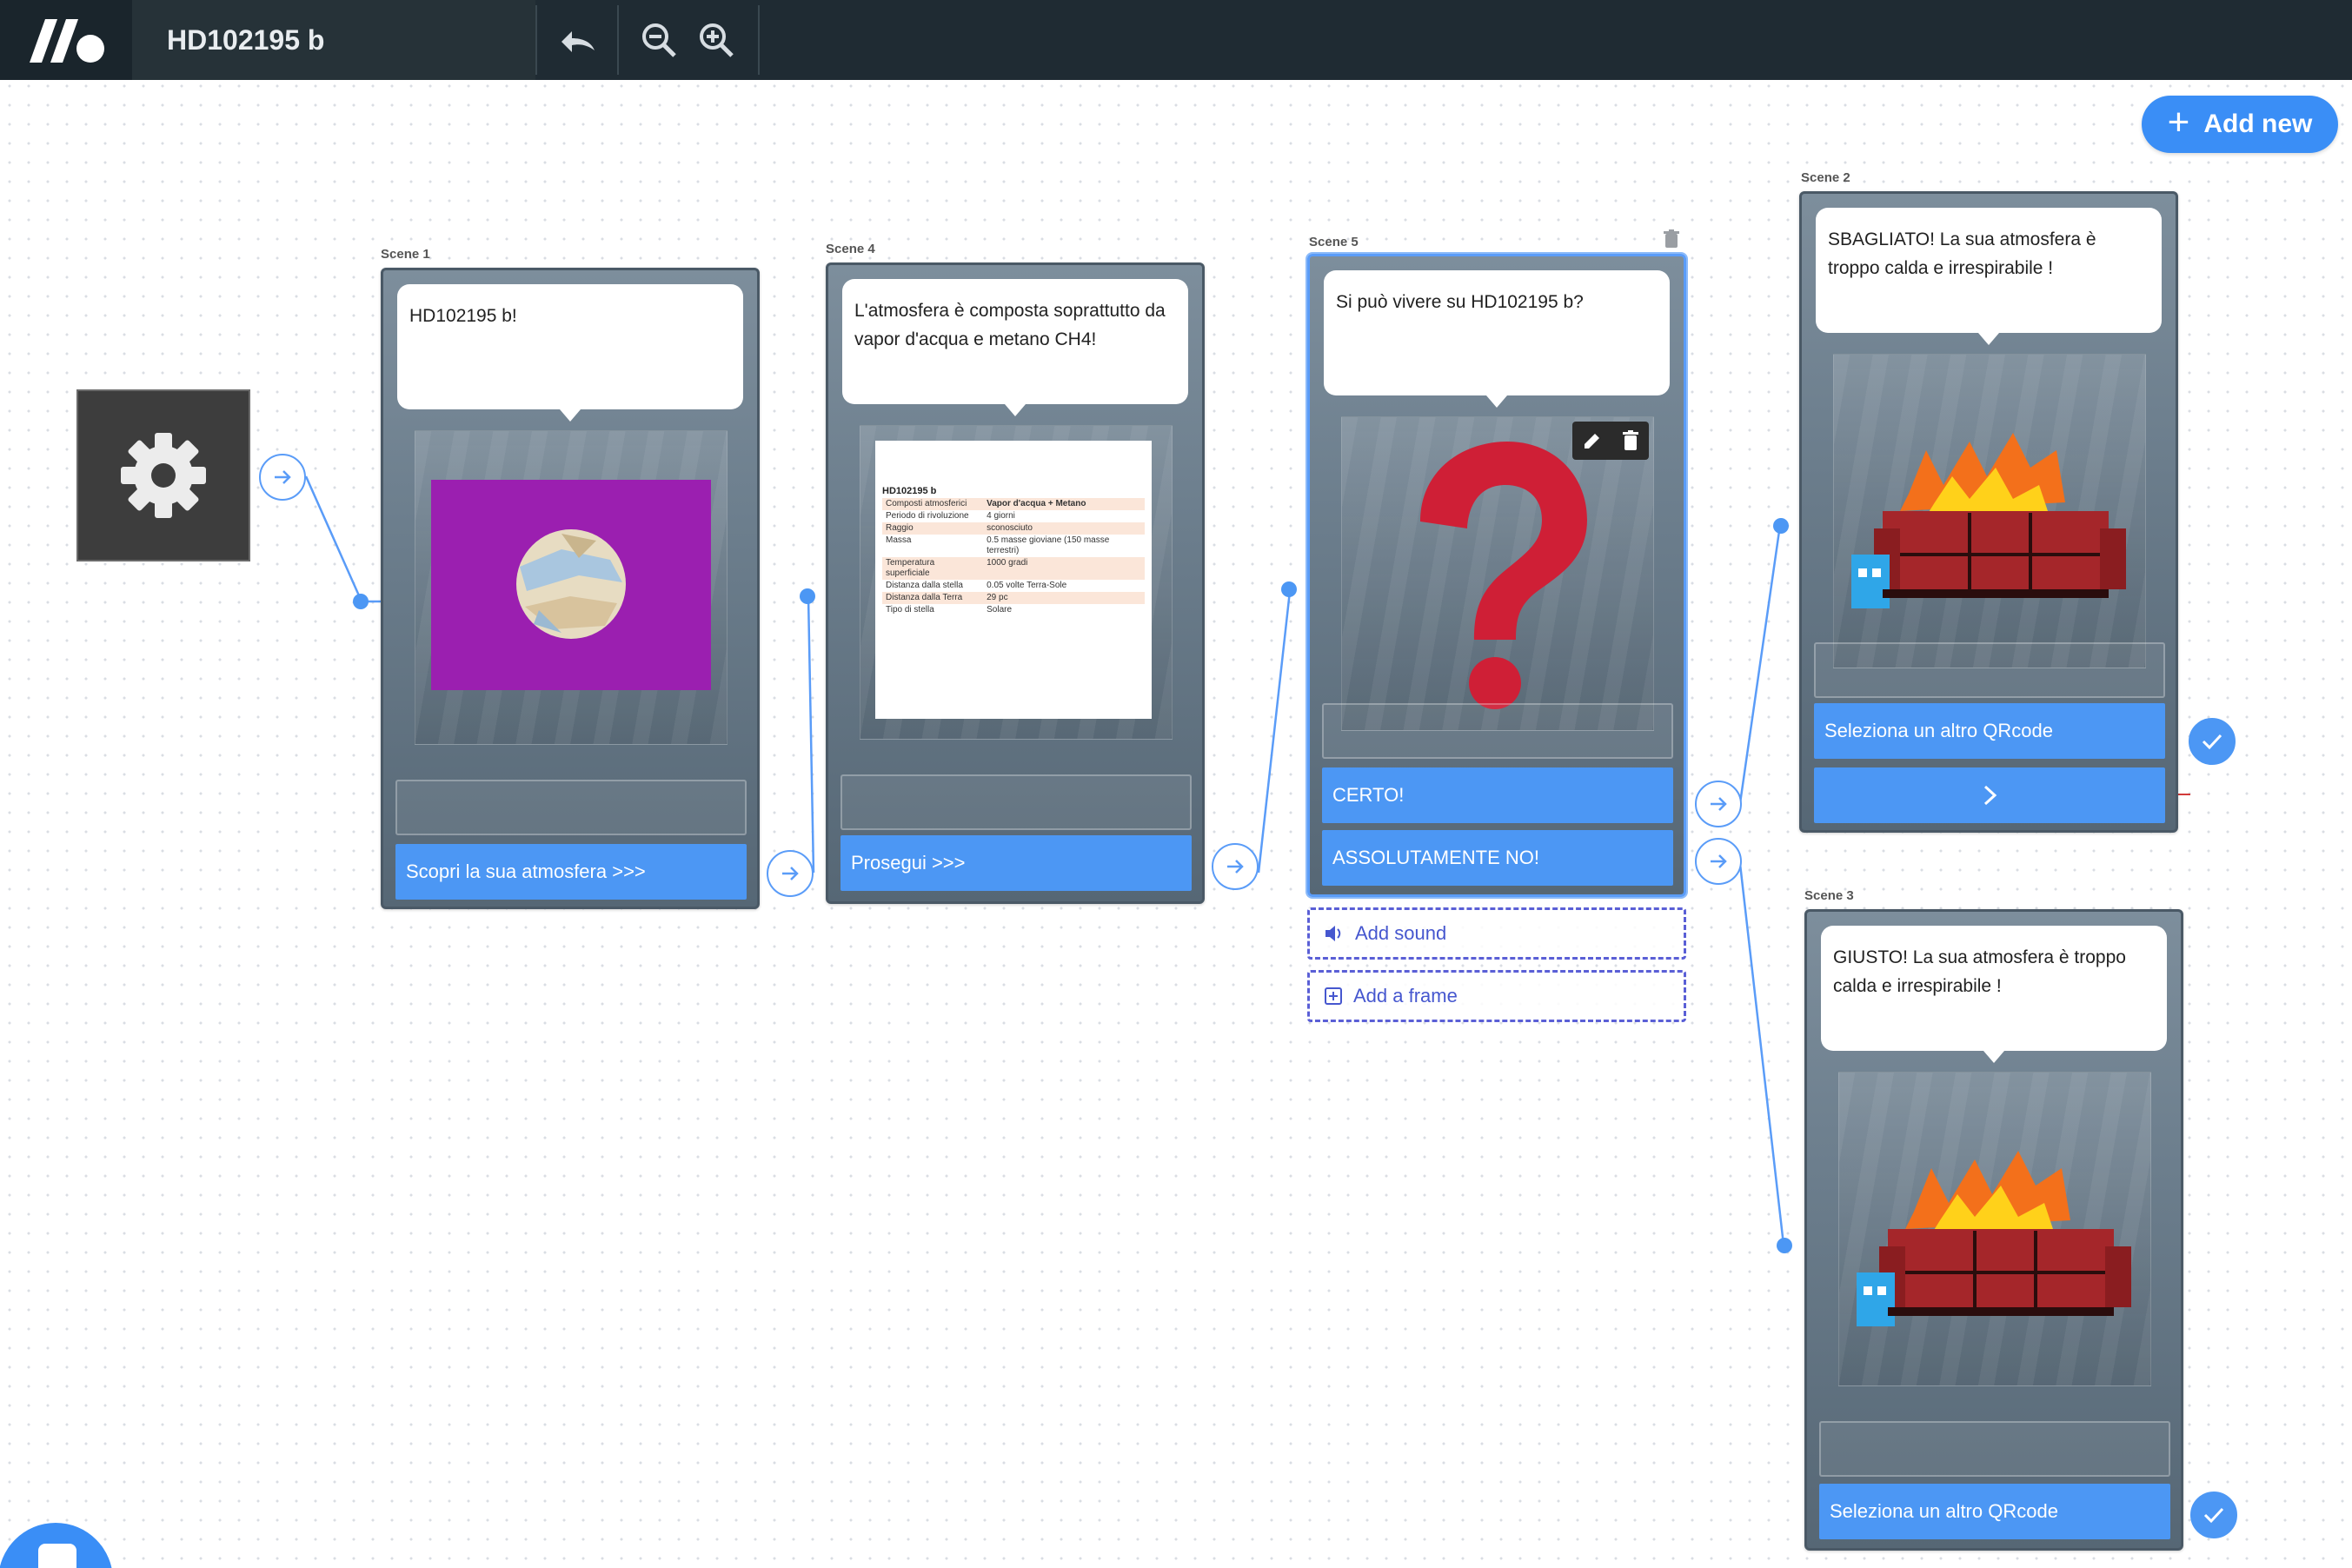  What do you see at coordinates (1989, 731) in the screenshot?
I see `scene-2-choice-button: Seleziona un altro QRcode` at bounding box center [1989, 731].